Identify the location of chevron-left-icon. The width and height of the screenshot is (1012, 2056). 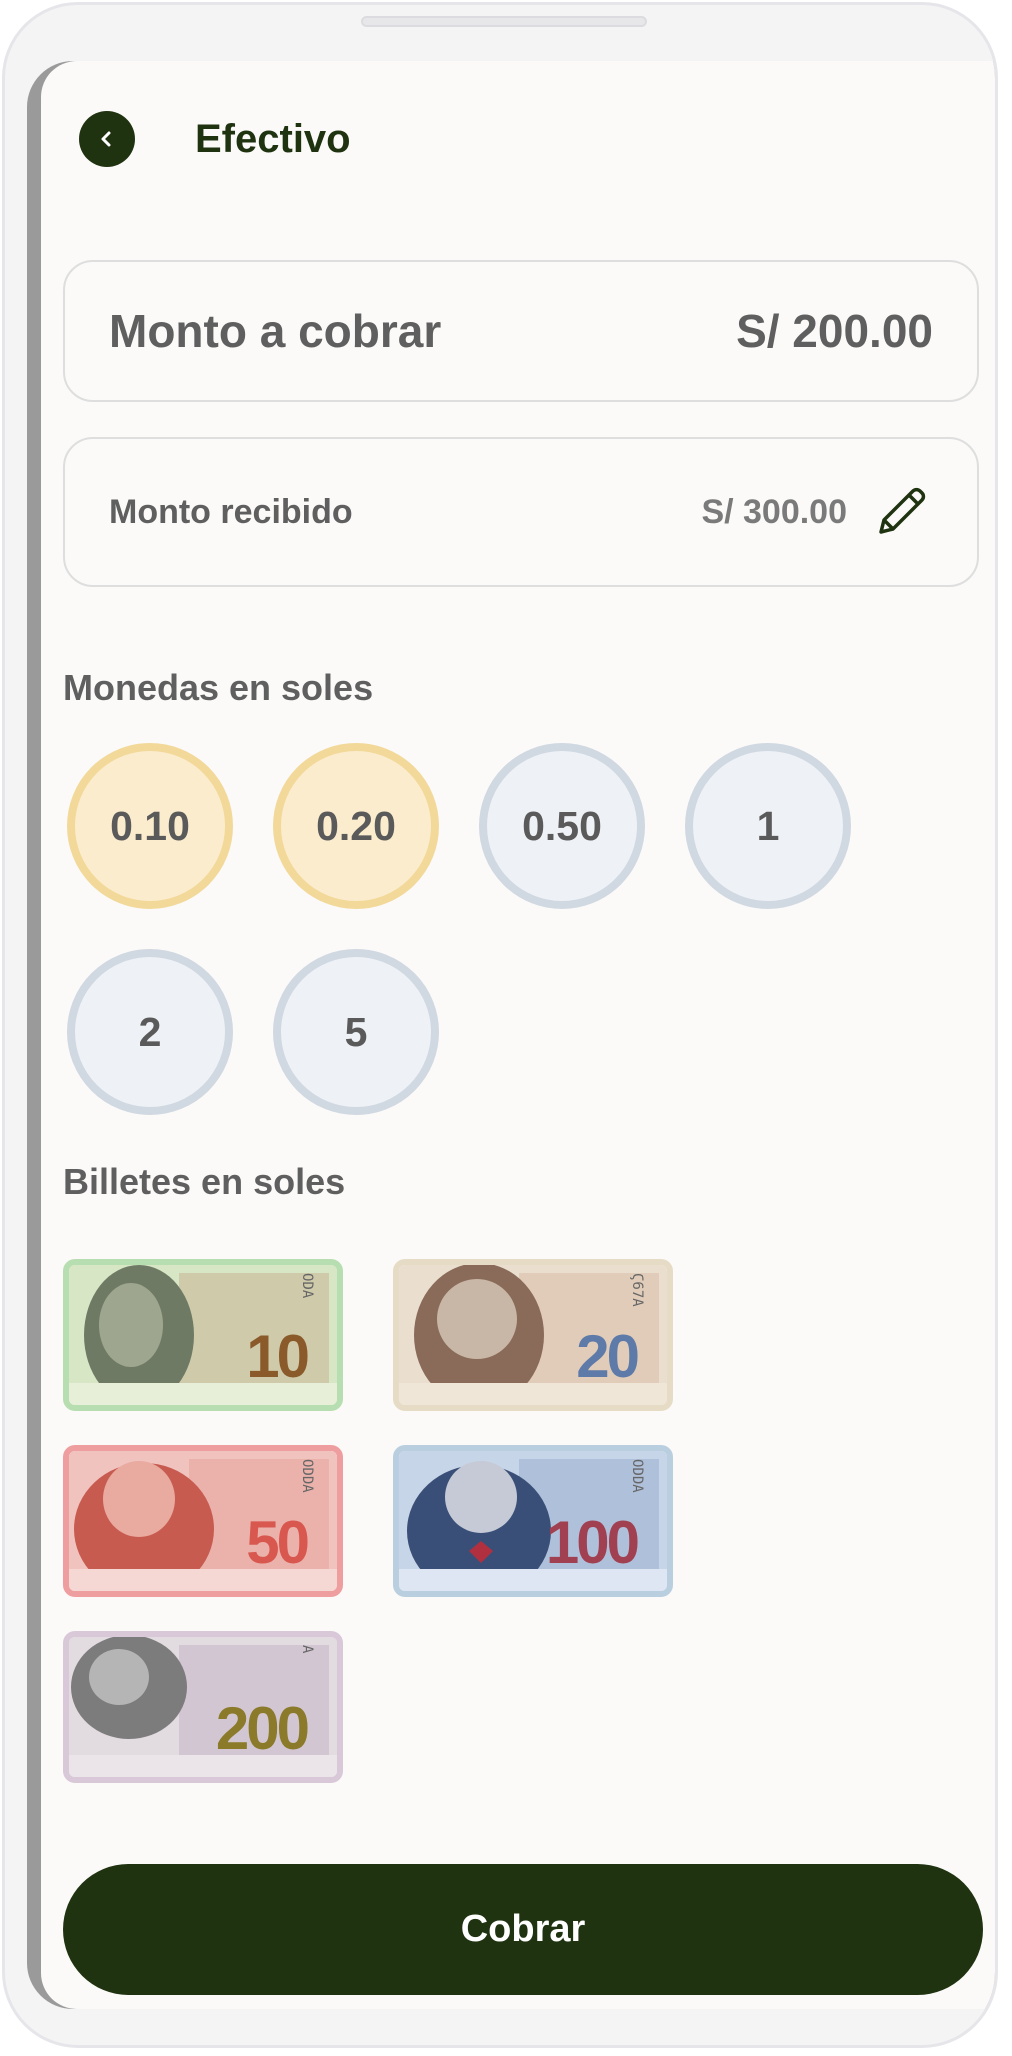
(106, 139).